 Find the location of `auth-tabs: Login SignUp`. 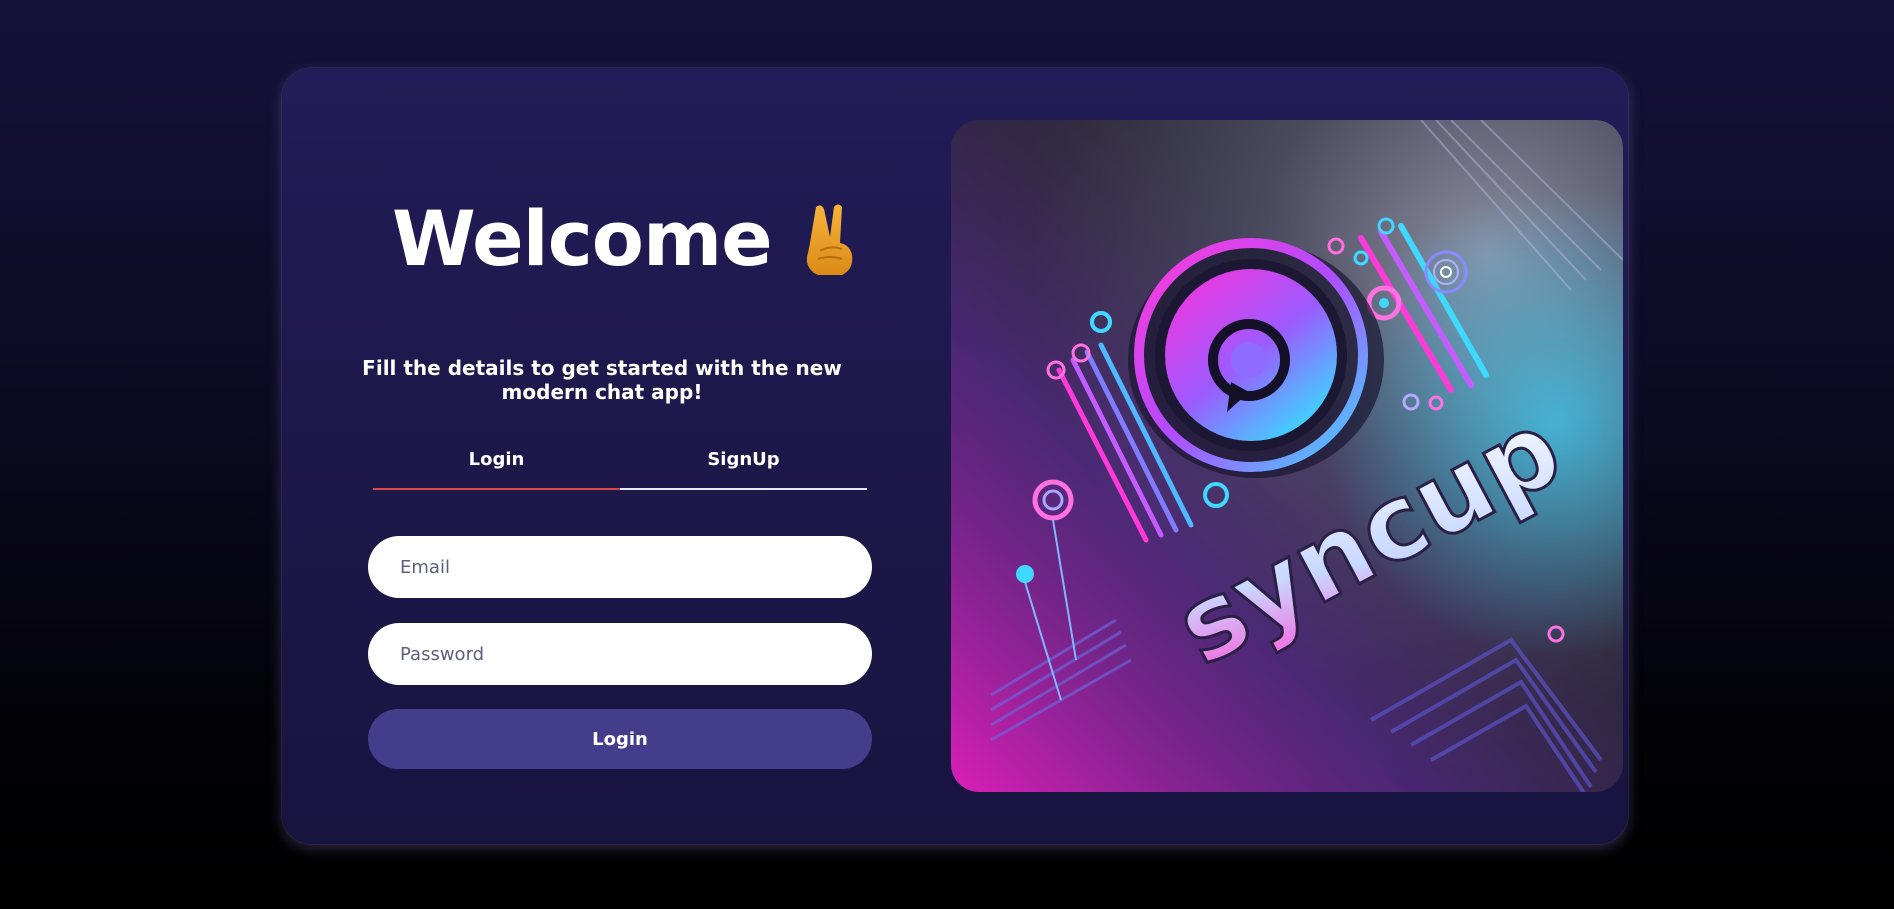

auth-tabs: Login SignUp is located at coordinates (620, 464).